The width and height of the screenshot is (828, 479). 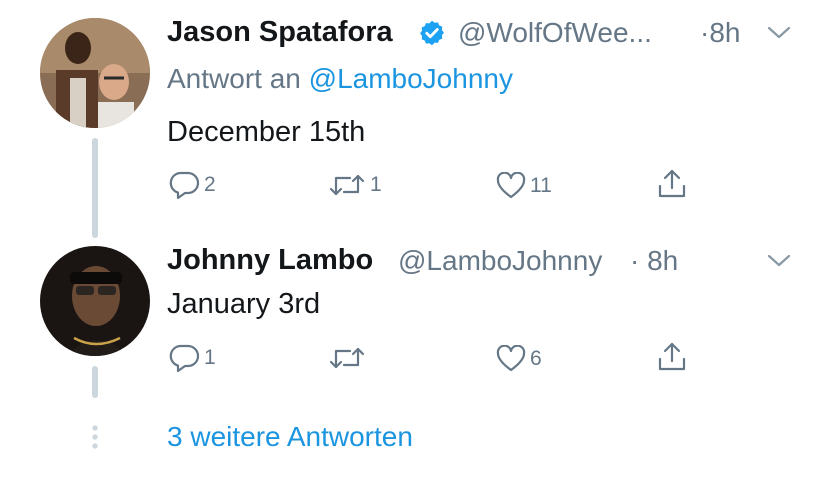 I want to click on retweet-button: 1, so click(x=355, y=185).